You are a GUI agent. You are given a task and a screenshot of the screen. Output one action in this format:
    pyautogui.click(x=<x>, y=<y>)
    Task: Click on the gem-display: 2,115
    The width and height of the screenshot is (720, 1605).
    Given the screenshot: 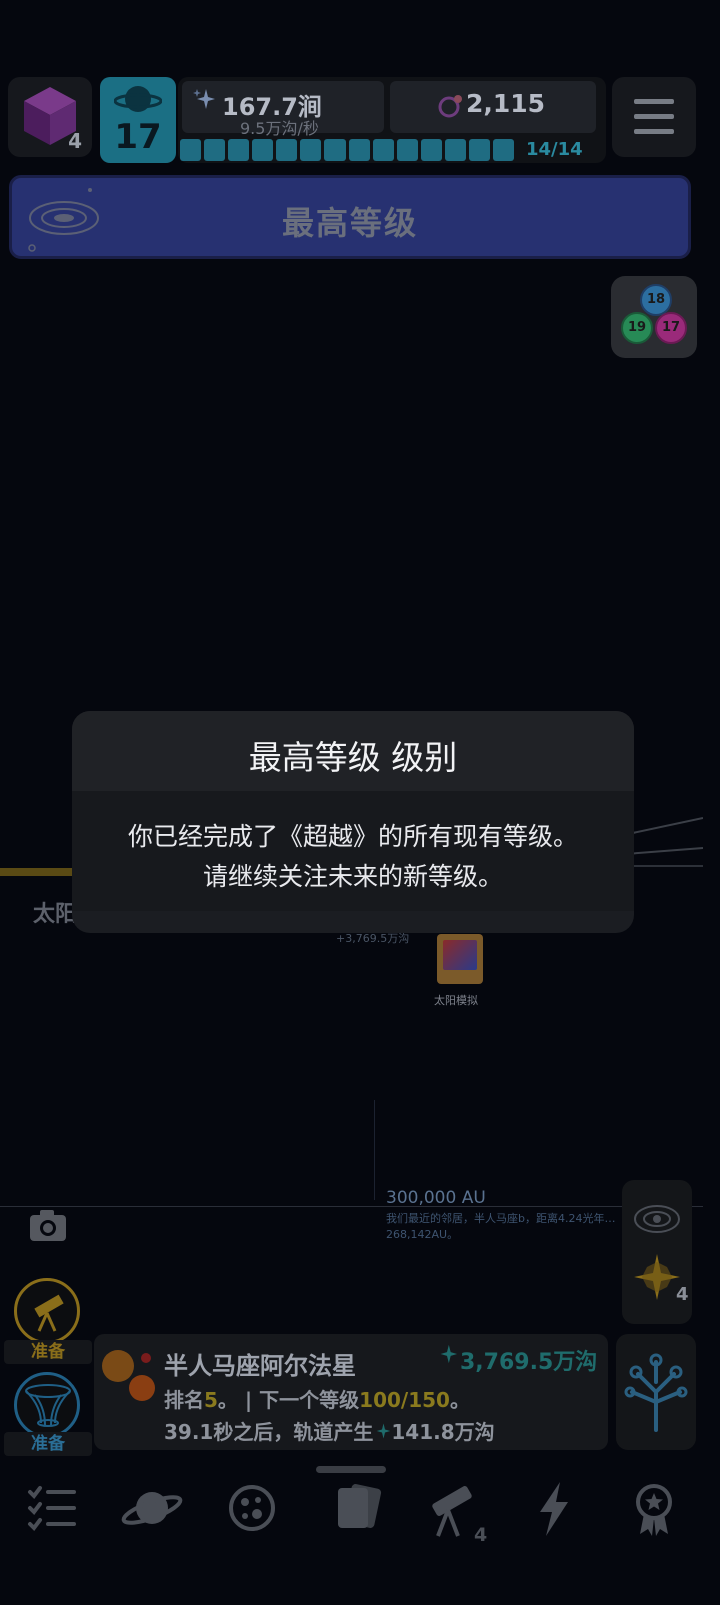 What is the action you would take?
    pyautogui.click(x=493, y=107)
    